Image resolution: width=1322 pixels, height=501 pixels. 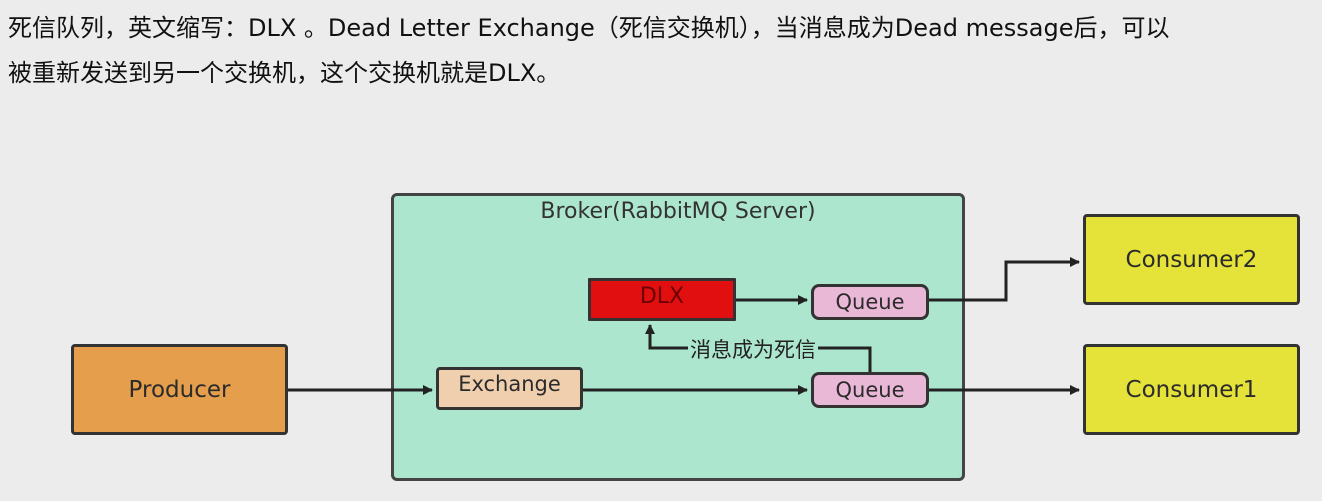 What do you see at coordinates (753, 350) in the screenshot?
I see `dead-letter-label: 消息成为死信` at bounding box center [753, 350].